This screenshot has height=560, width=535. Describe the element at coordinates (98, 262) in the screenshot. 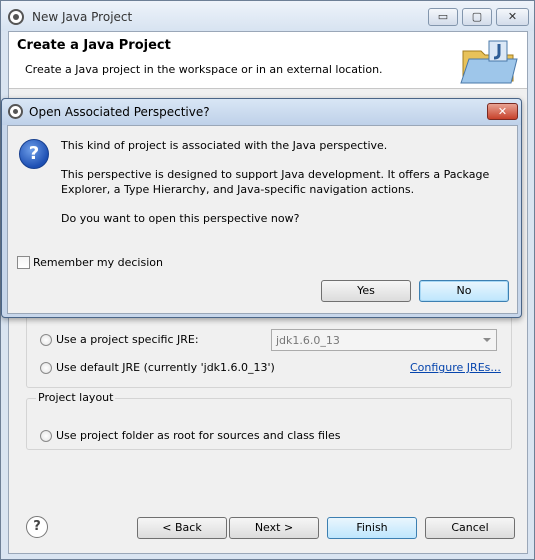

I see `remember-decision-label: Remember my decision` at that location.